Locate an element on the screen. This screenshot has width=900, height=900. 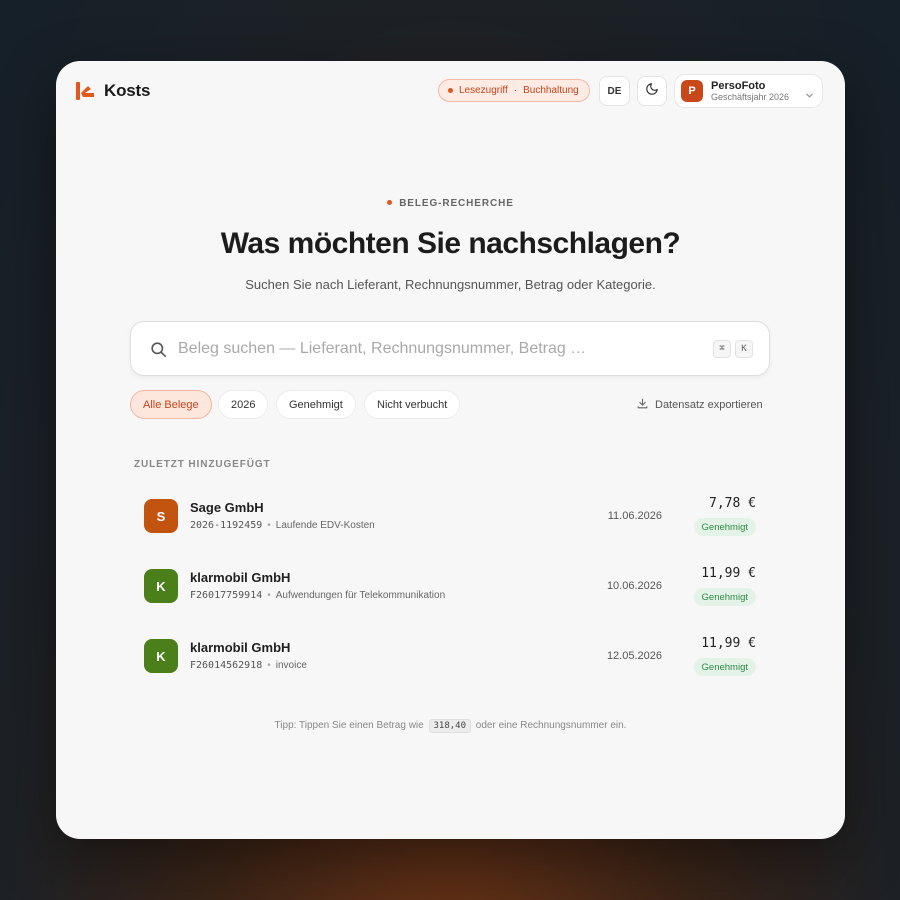
search-box: ⌘ K is located at coordinates (450, 348).